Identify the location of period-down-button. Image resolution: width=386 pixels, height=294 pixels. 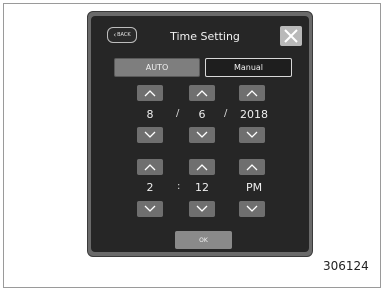
(252, 209).